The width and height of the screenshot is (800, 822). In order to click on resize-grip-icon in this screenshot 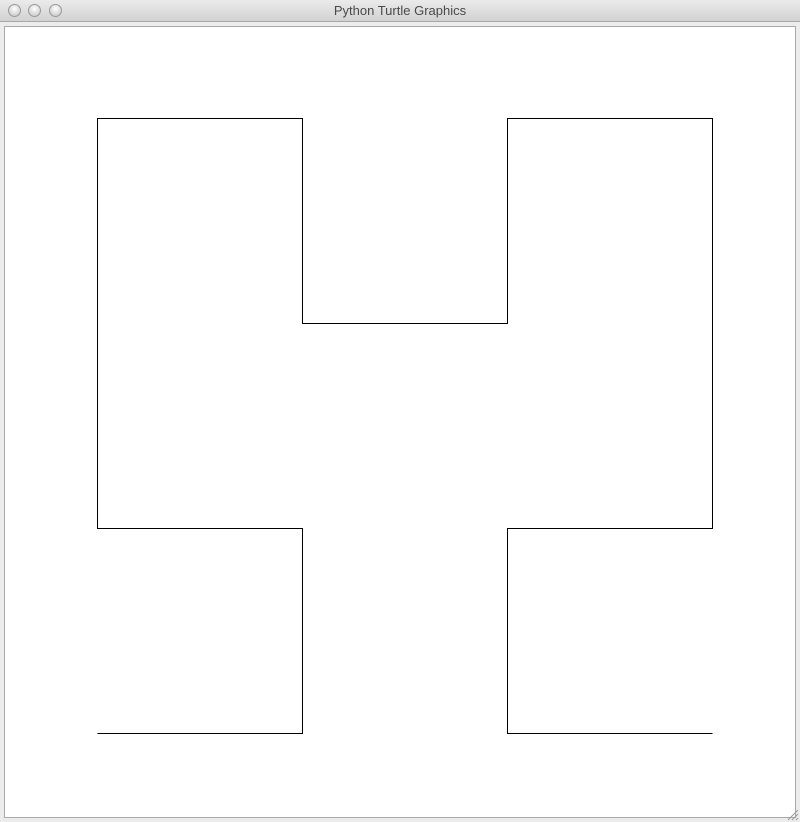, I will do `click(793, 815)`.